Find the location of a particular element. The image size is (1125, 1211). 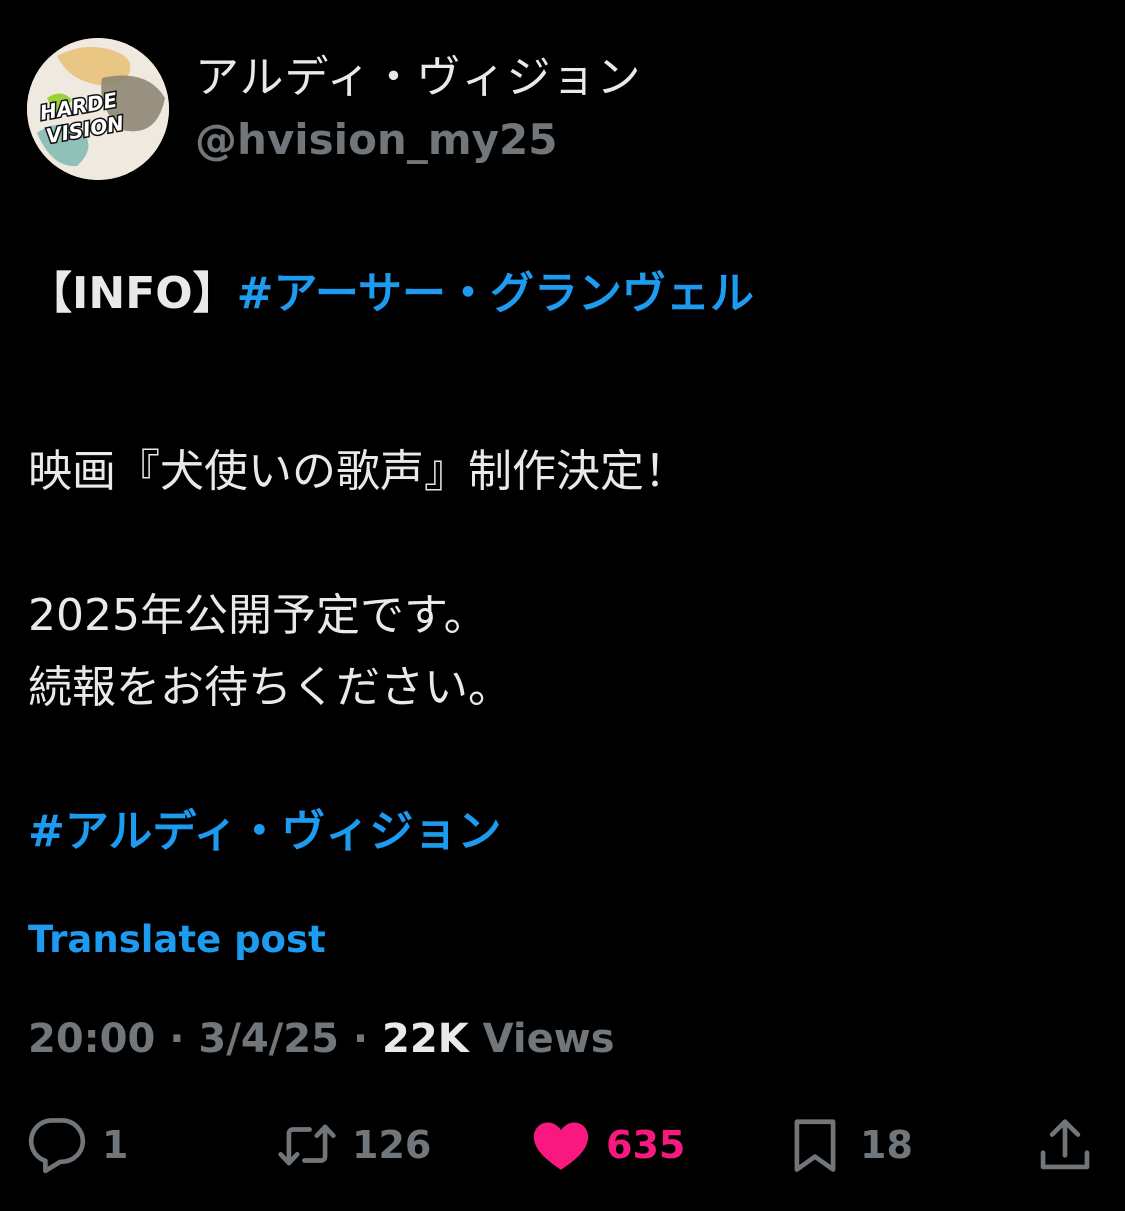

handle: @hvision_my25 is located at coordinates (418, 140).